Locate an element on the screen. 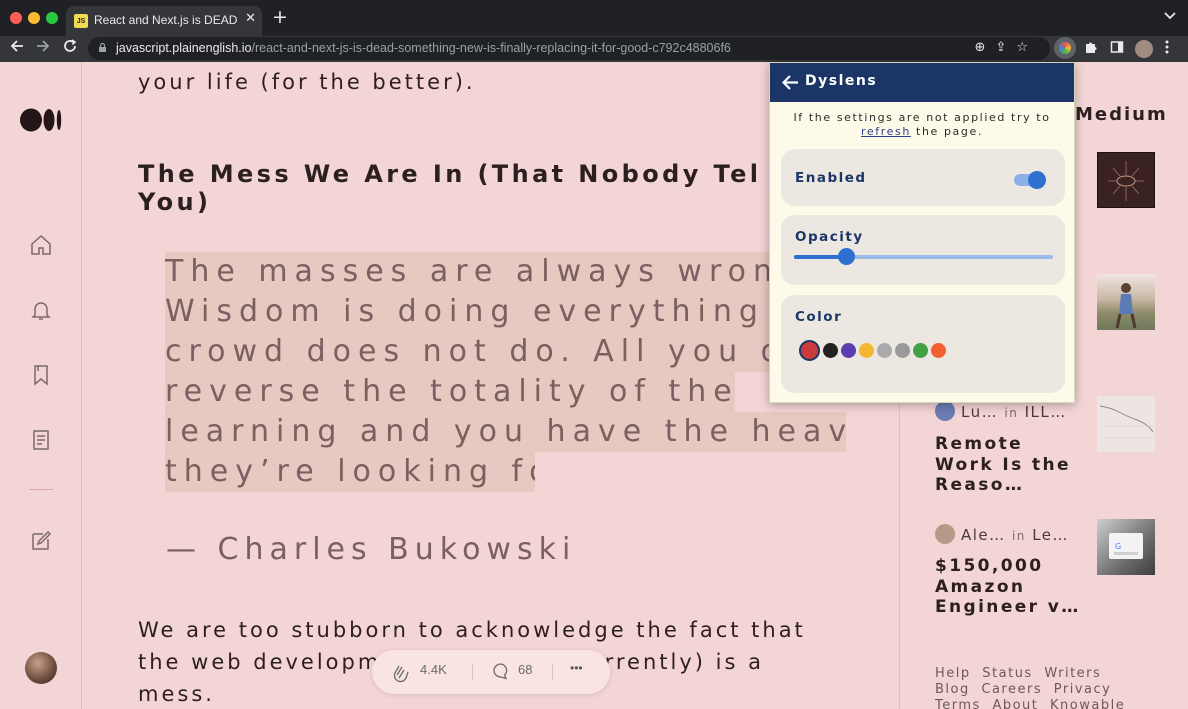  puzzle-icon is located at coordinates (1091, 49).